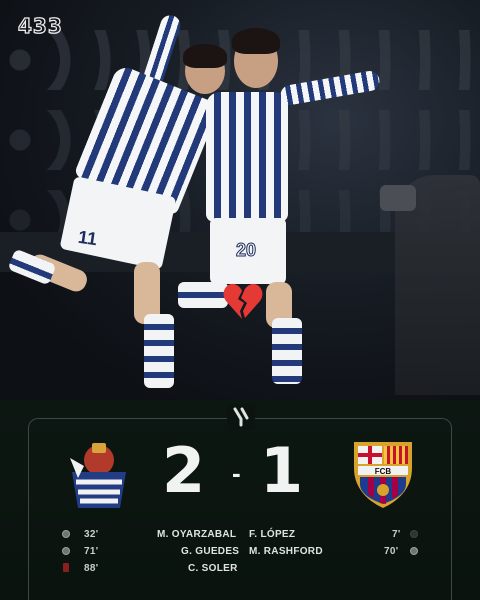 This screenshot has width=480, height=600. Describe the element at coordinates (246, 250) in the screenshot. I see `player-number: 20` at that location.